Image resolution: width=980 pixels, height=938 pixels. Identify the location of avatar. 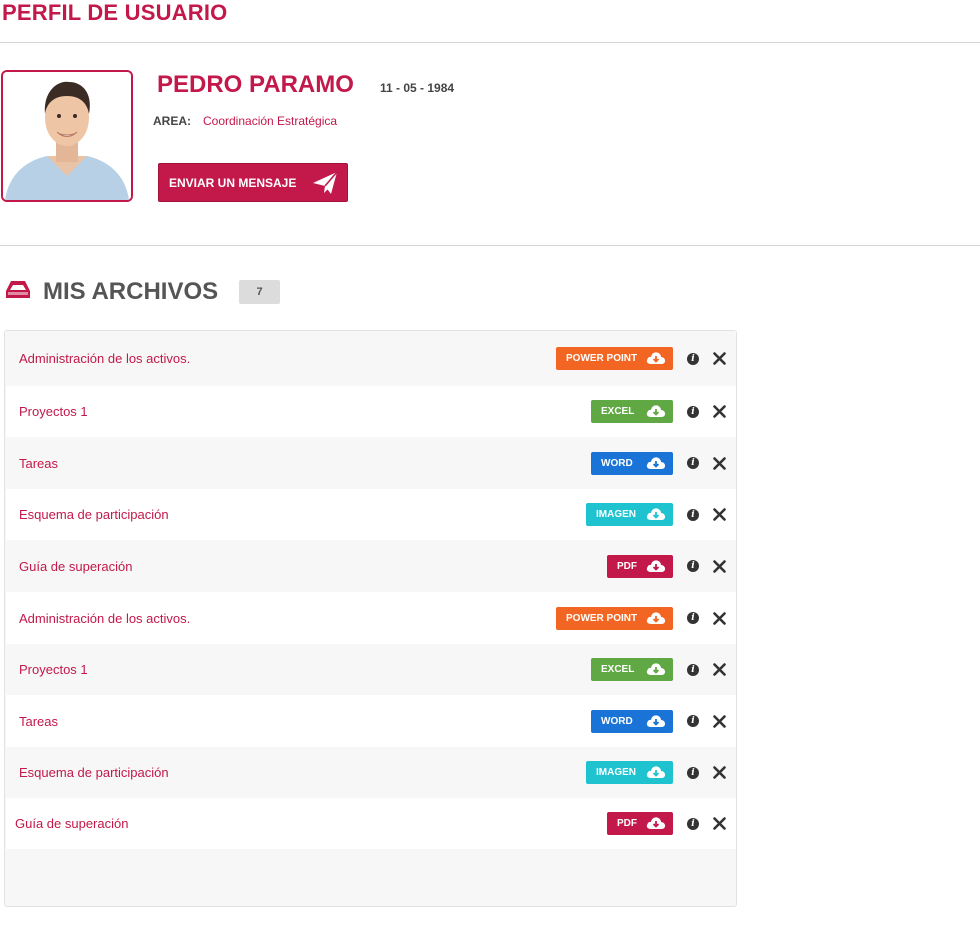
(67, 136).